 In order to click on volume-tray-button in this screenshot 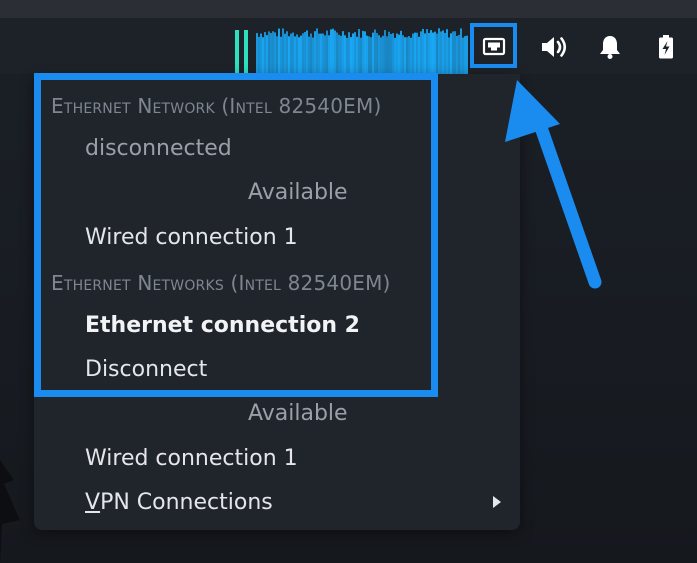, I will do `click(554, 47)`.